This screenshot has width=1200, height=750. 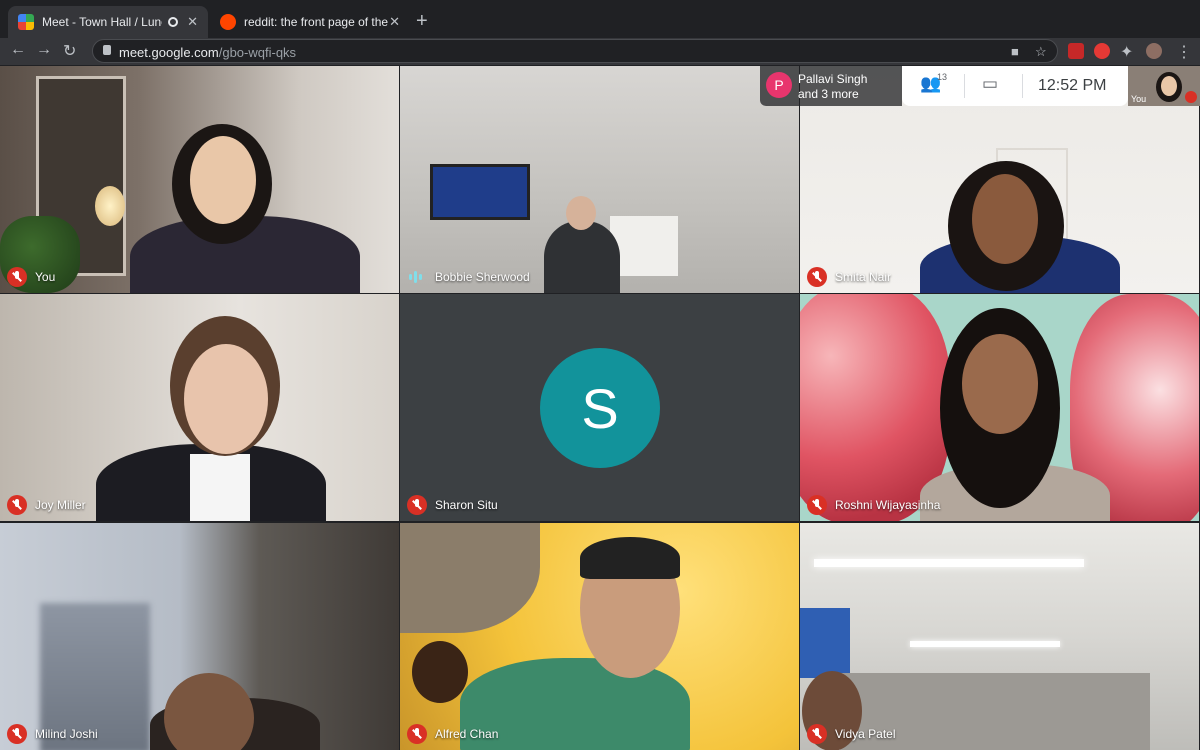 What do you see at coordinates (317, 22) in the screenshot?
I see `tab-title: reddit: the front page of the int` at bounding box center [317, 22].